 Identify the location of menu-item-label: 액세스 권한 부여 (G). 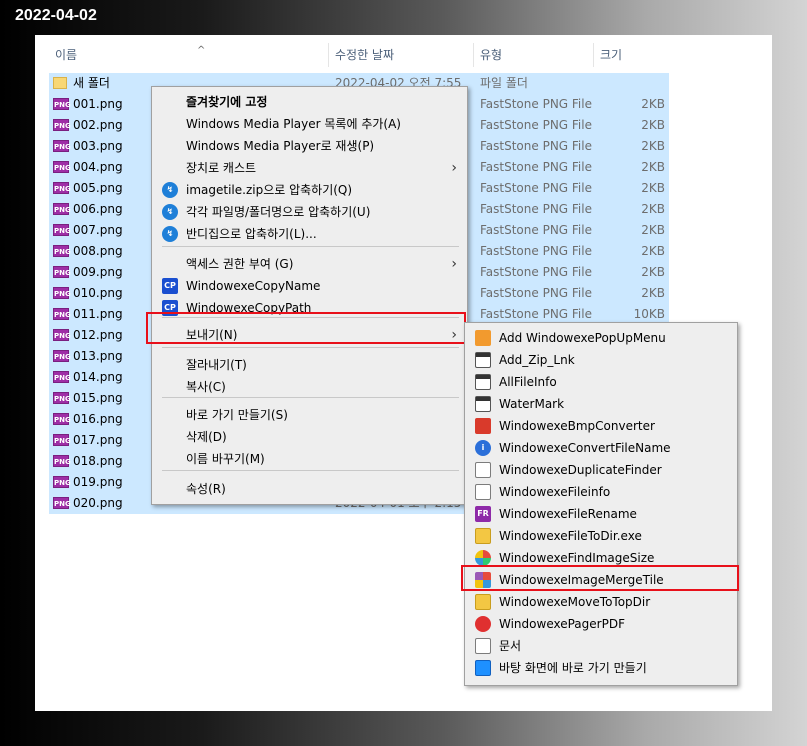
(240, 264).